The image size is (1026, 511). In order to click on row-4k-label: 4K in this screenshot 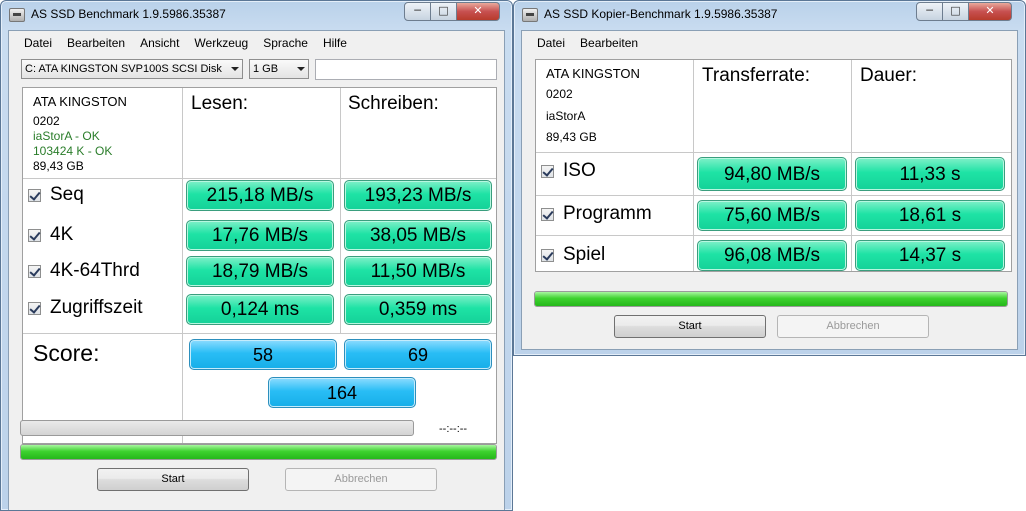, I will do `click(62, 234)`.